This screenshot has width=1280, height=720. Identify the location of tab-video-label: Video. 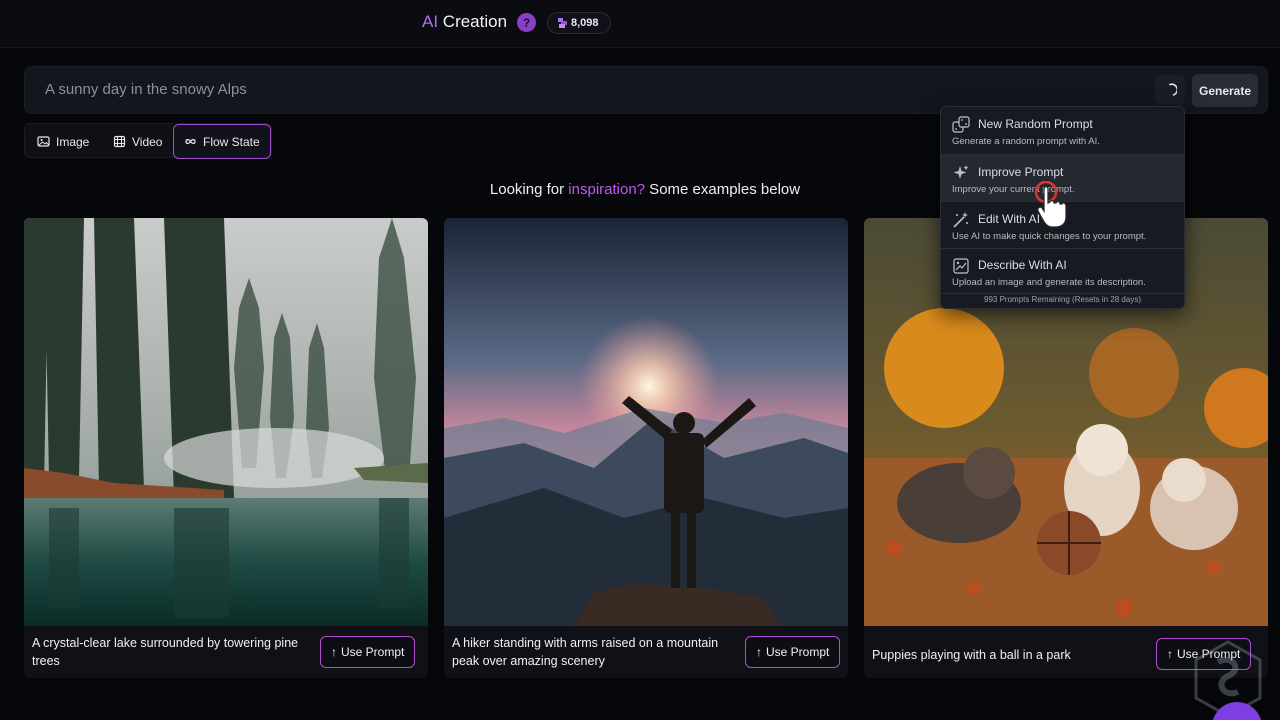
(147, 141).